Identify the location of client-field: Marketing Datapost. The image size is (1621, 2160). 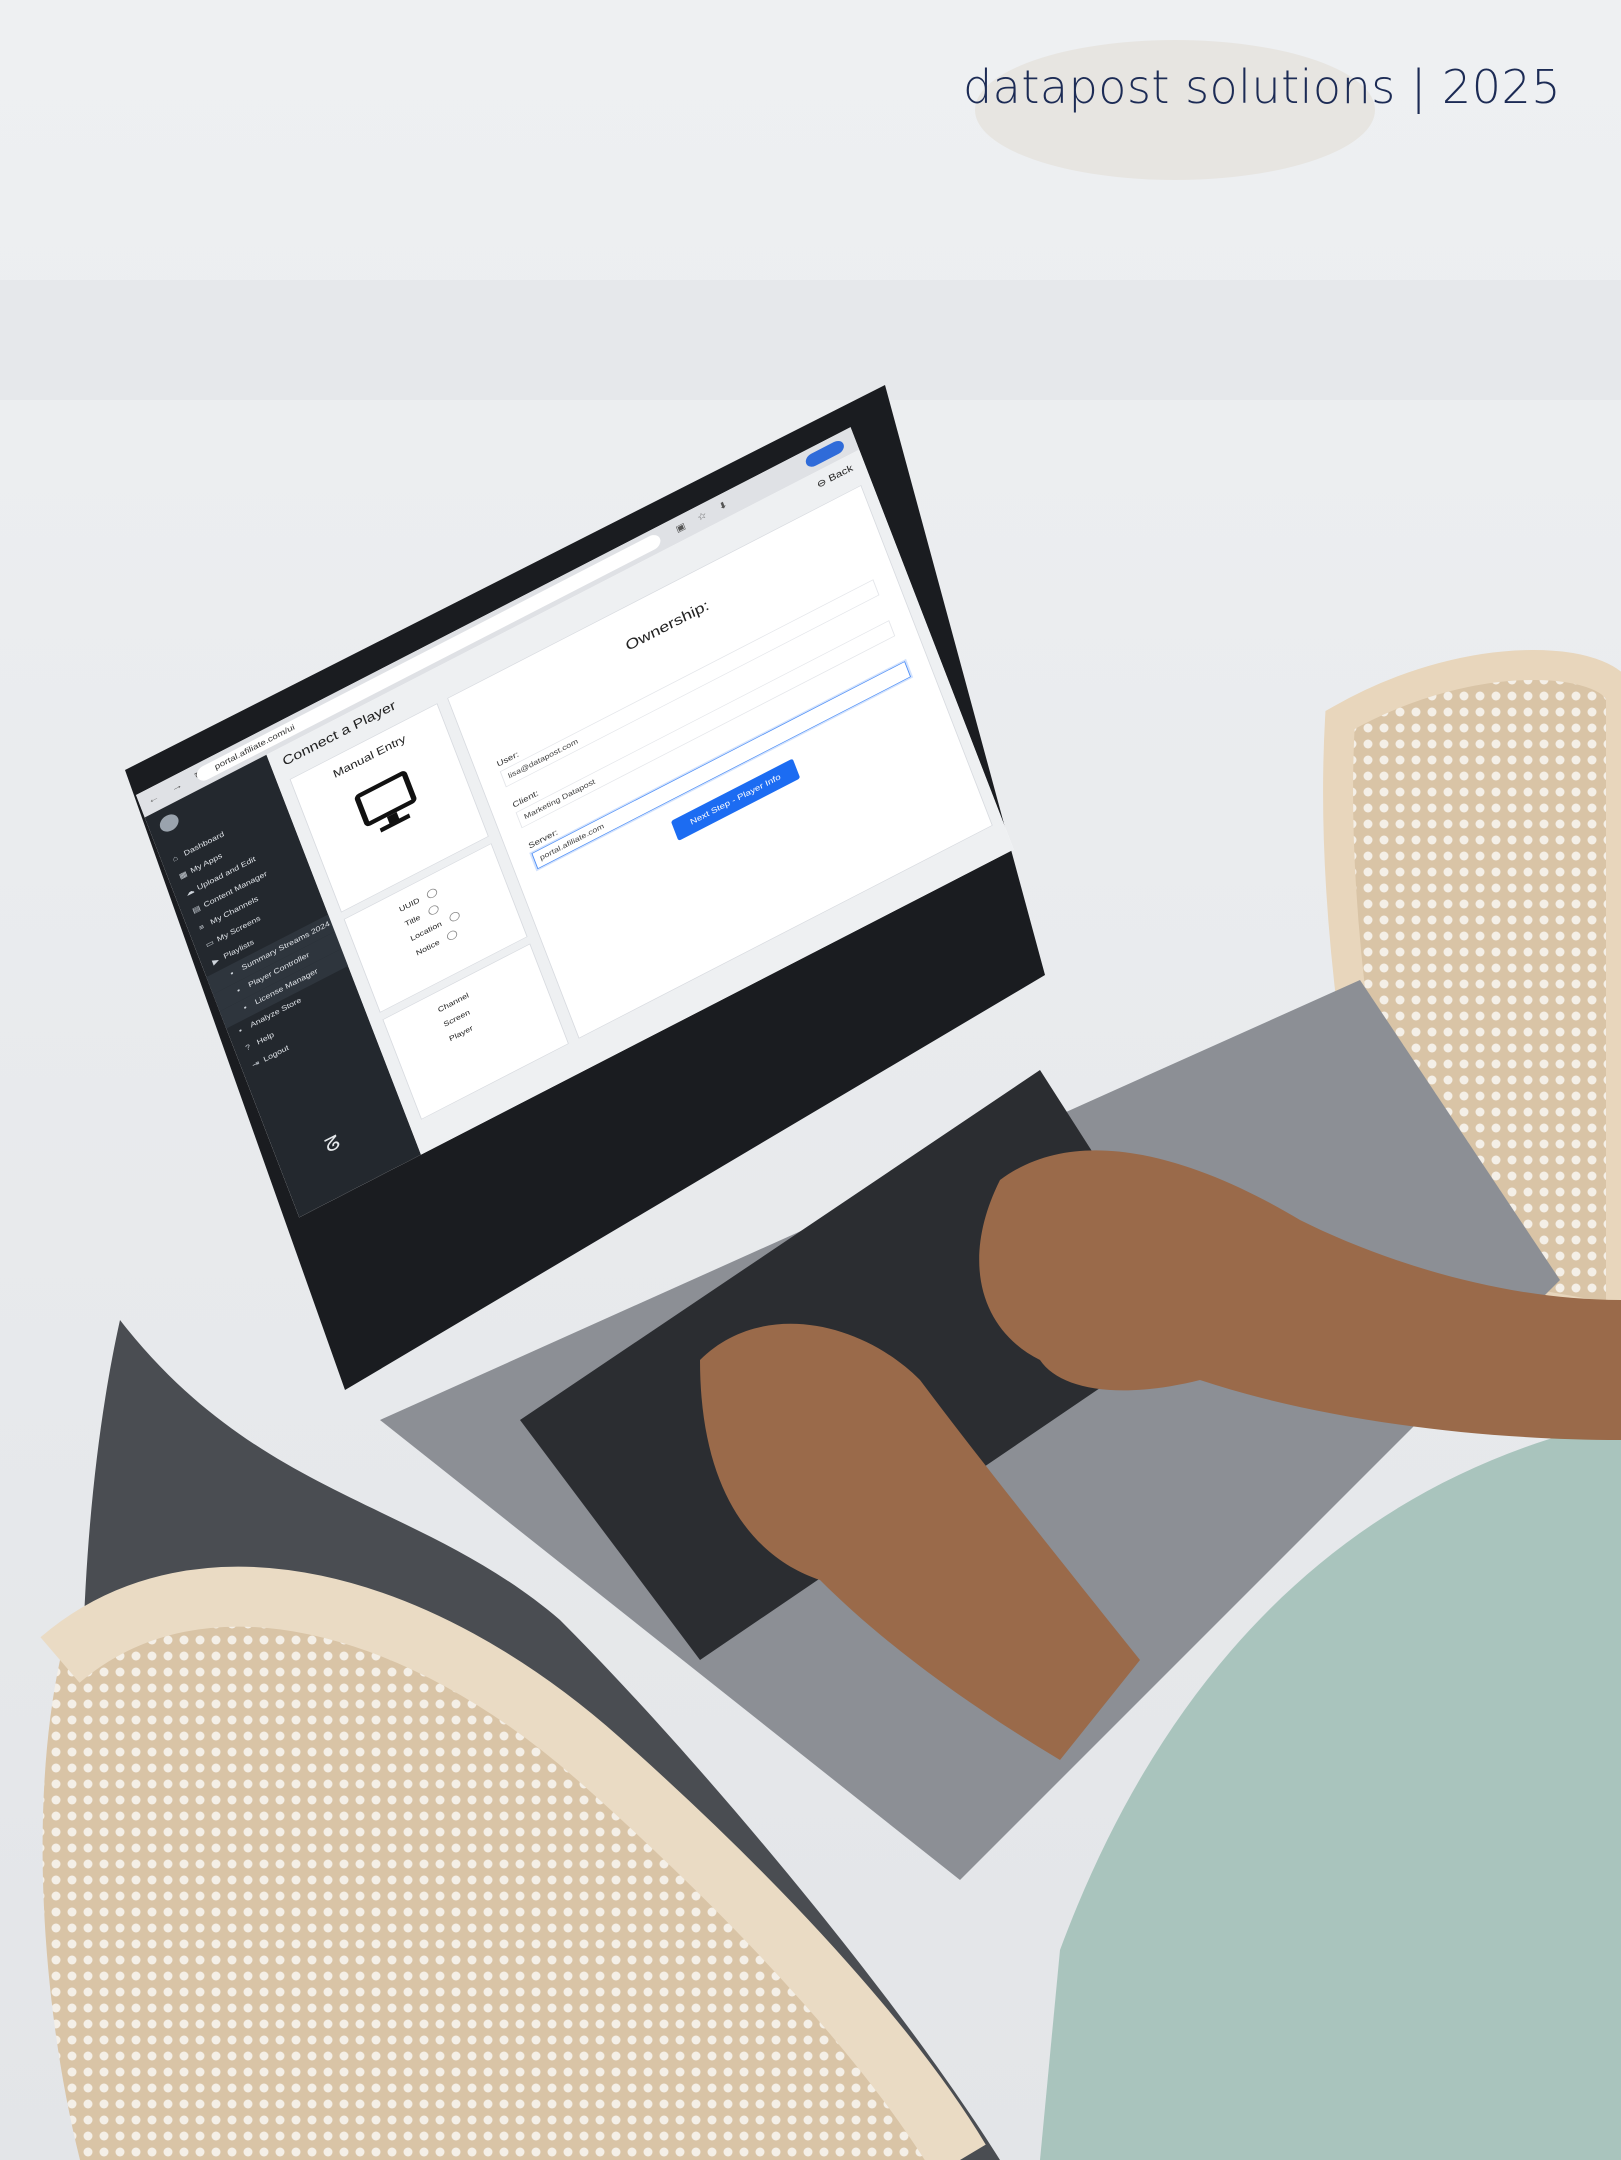
(705, 724).